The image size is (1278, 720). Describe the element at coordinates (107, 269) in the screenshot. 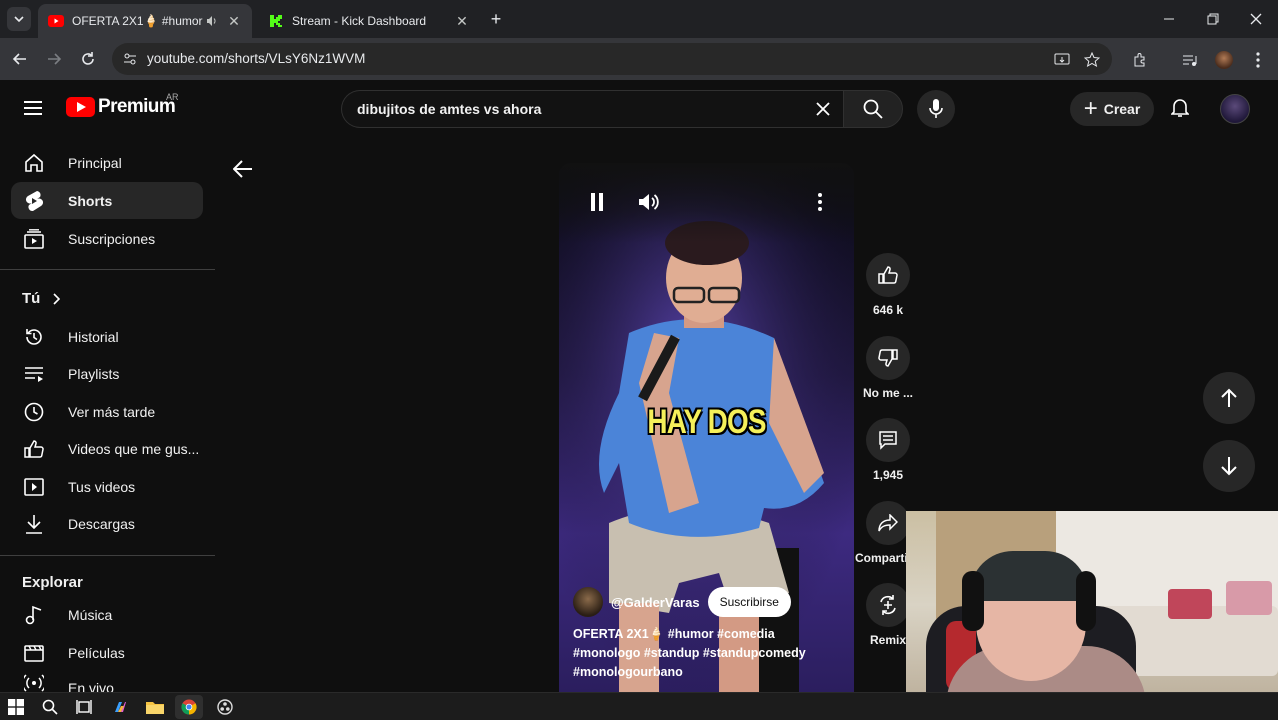

I see `sidebar-divider` at that location.